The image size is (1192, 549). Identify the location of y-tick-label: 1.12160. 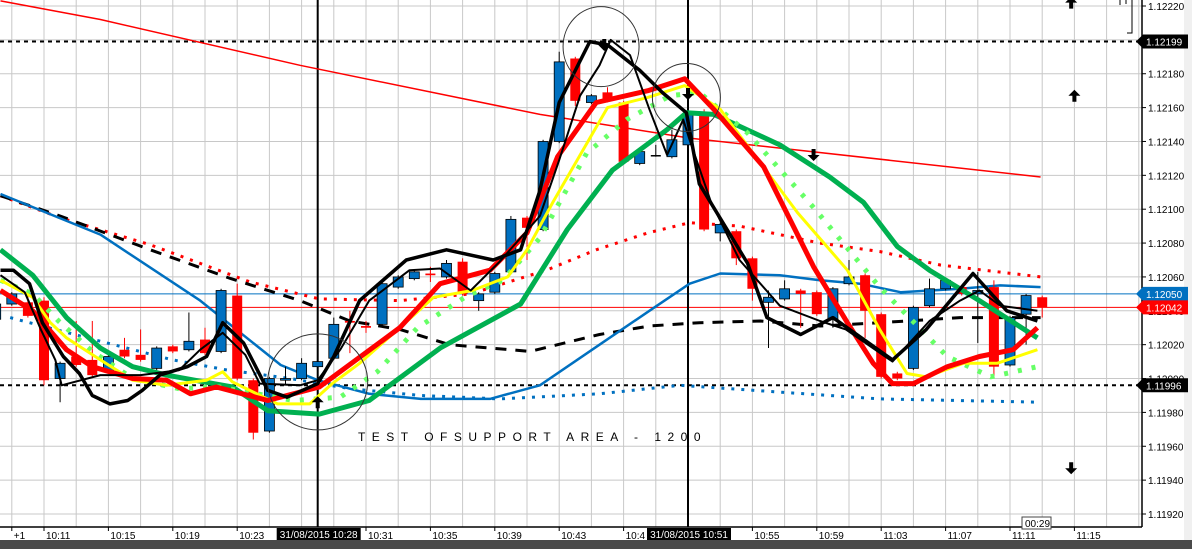
(1166, 109).